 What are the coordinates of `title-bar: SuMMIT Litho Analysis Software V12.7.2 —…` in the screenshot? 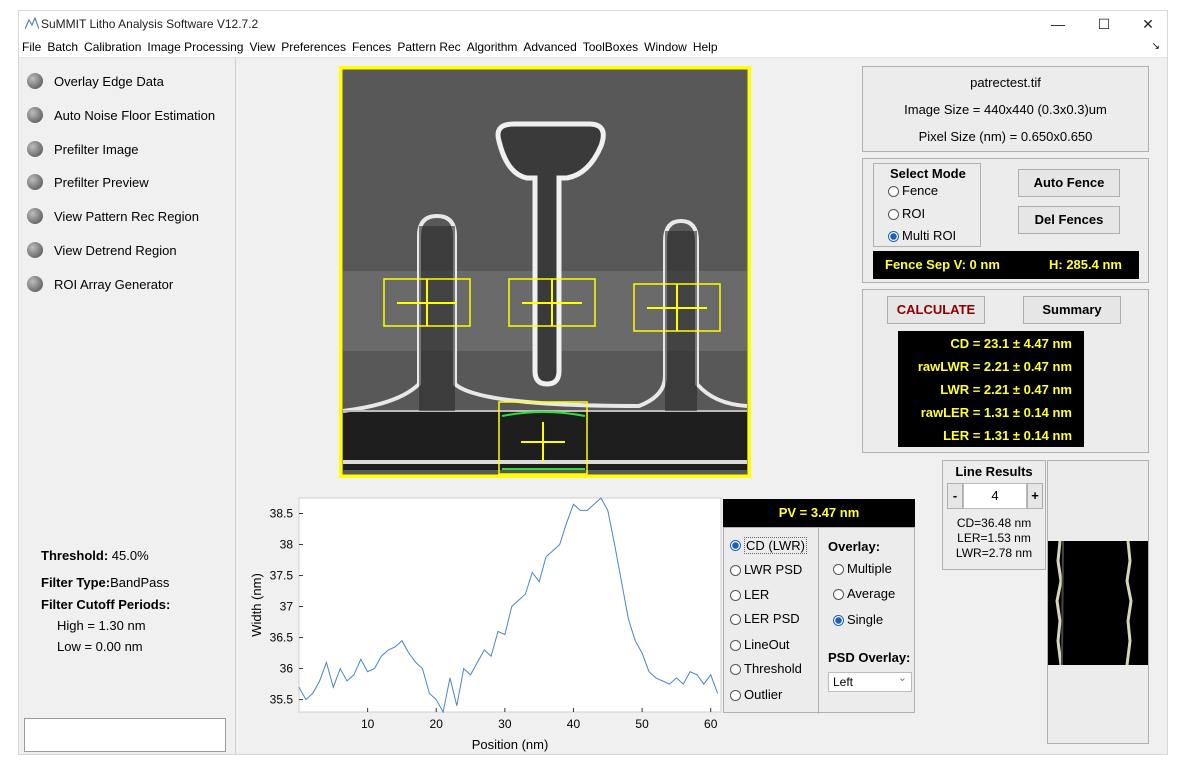 It's located at (593, 24).